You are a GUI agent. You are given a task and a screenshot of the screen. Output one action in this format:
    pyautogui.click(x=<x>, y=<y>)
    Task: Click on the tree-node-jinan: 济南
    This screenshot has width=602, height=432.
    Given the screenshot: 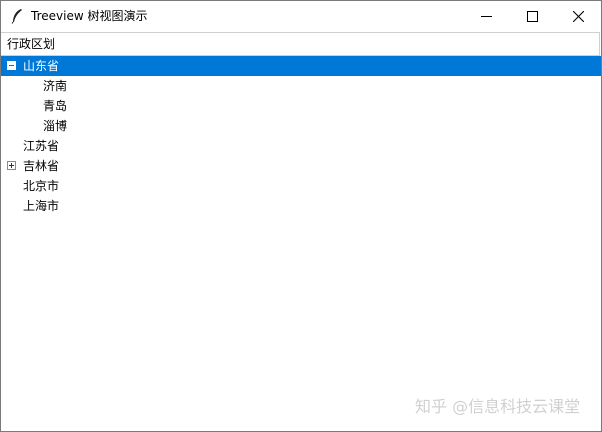 What is the action you would take?
    pyautogui.click(x=301, y=86)
    